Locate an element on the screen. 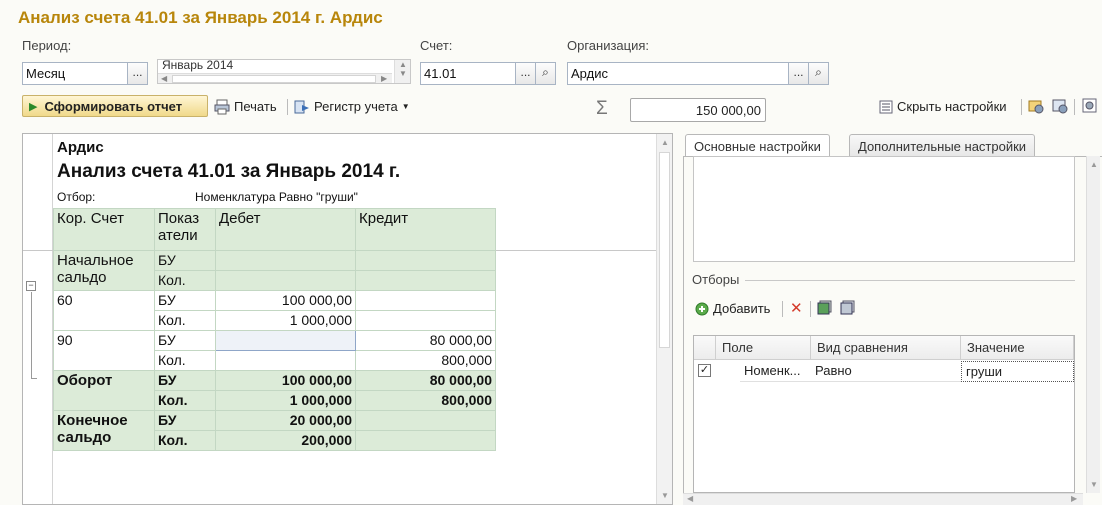 The height and width of the screenshot is (505, 1102). spin-down-icon: ▼ is located at coordinates (403, 73).